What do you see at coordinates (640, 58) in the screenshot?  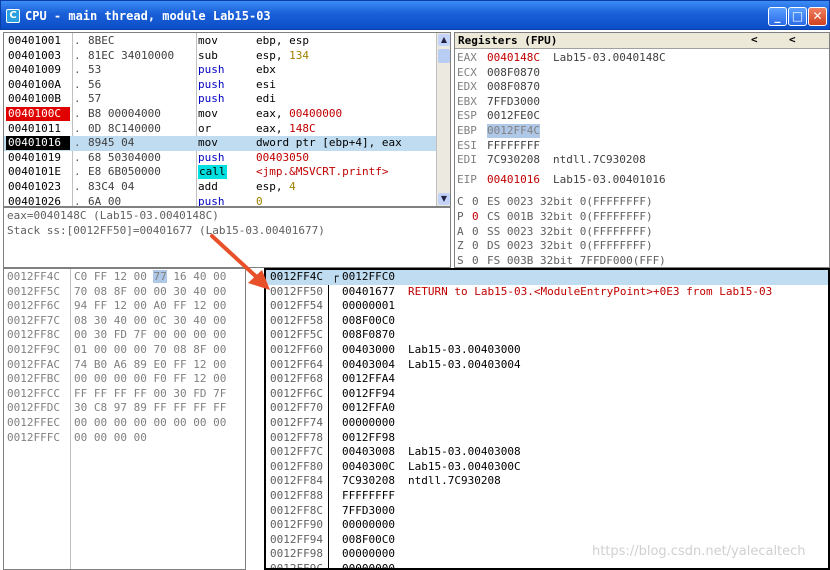 I see `register-row: EAX 0040148C Lab15-03.0040148C` at bounding box center [640, 58].